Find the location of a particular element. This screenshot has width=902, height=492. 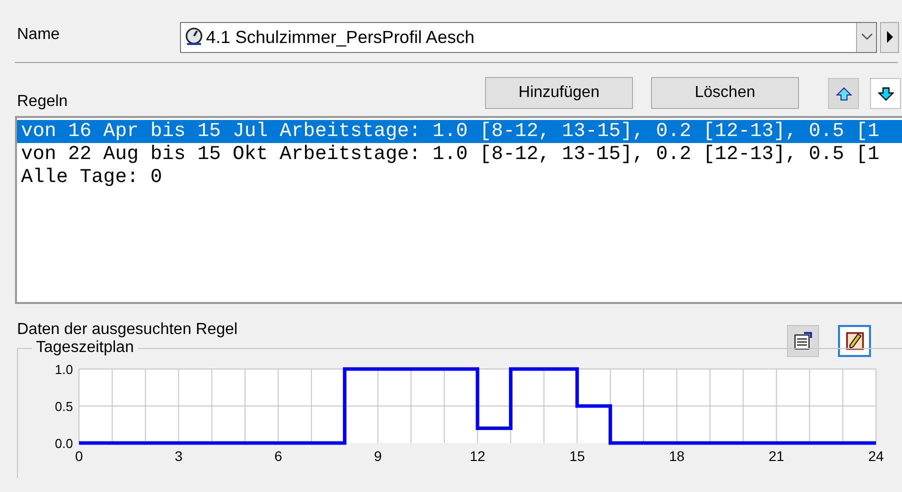

up-arrow-icon is located at coordinates (844, 93).